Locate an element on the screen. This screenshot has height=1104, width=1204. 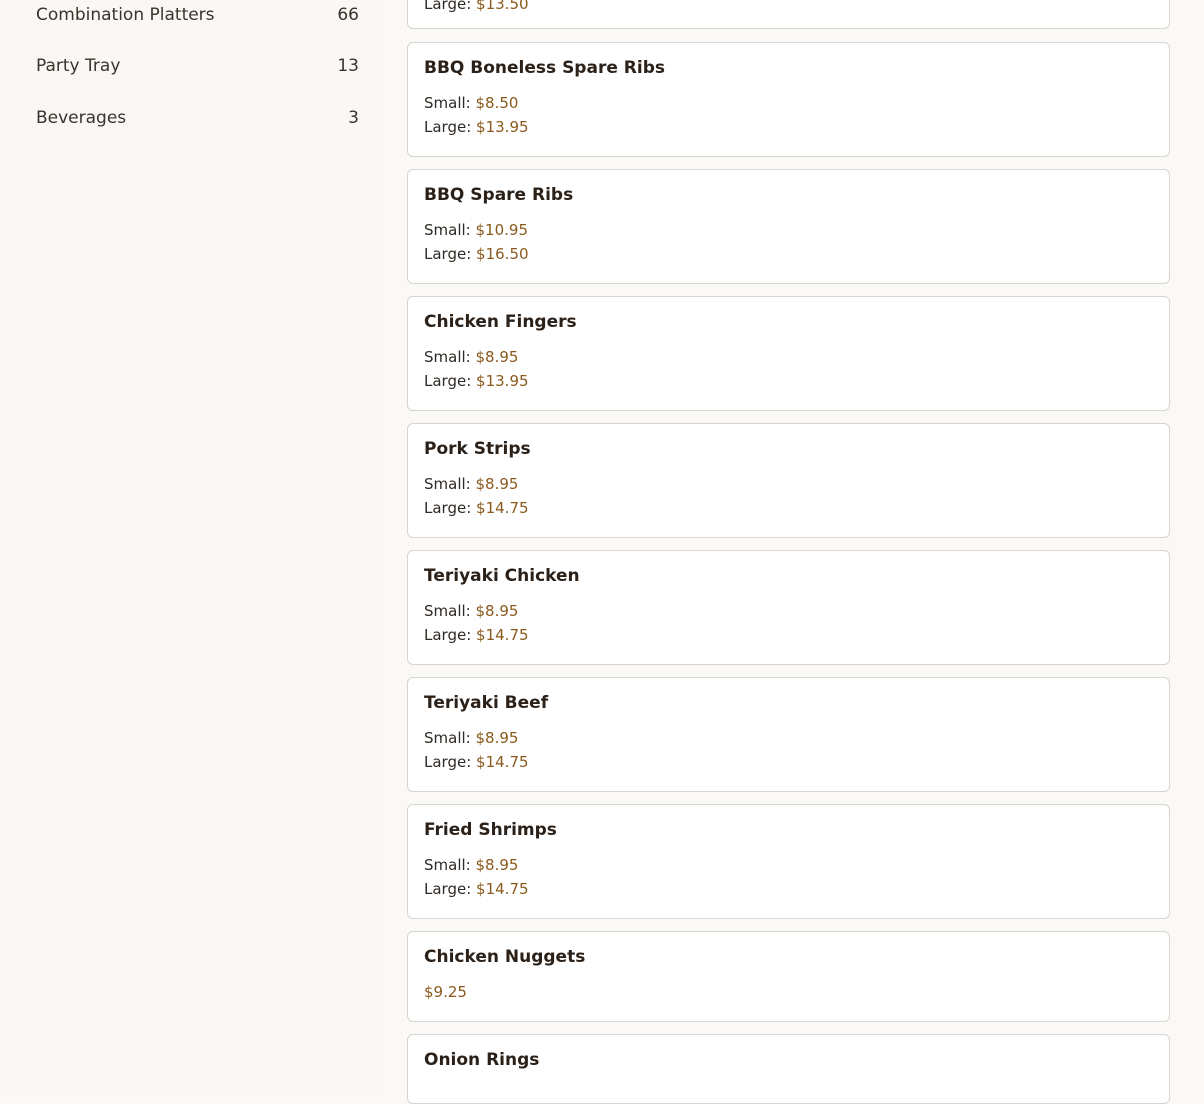
large-price-line: Large: $16.50 is located at coordinates (476, 254).